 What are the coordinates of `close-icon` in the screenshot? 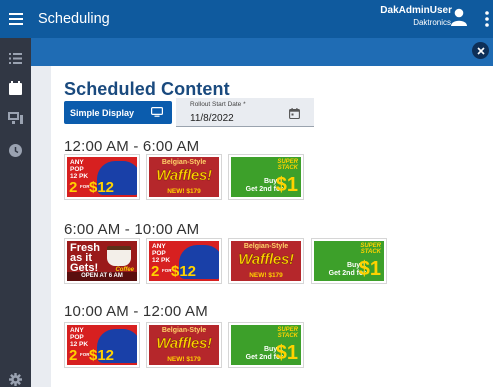 It's located at (480, 50).